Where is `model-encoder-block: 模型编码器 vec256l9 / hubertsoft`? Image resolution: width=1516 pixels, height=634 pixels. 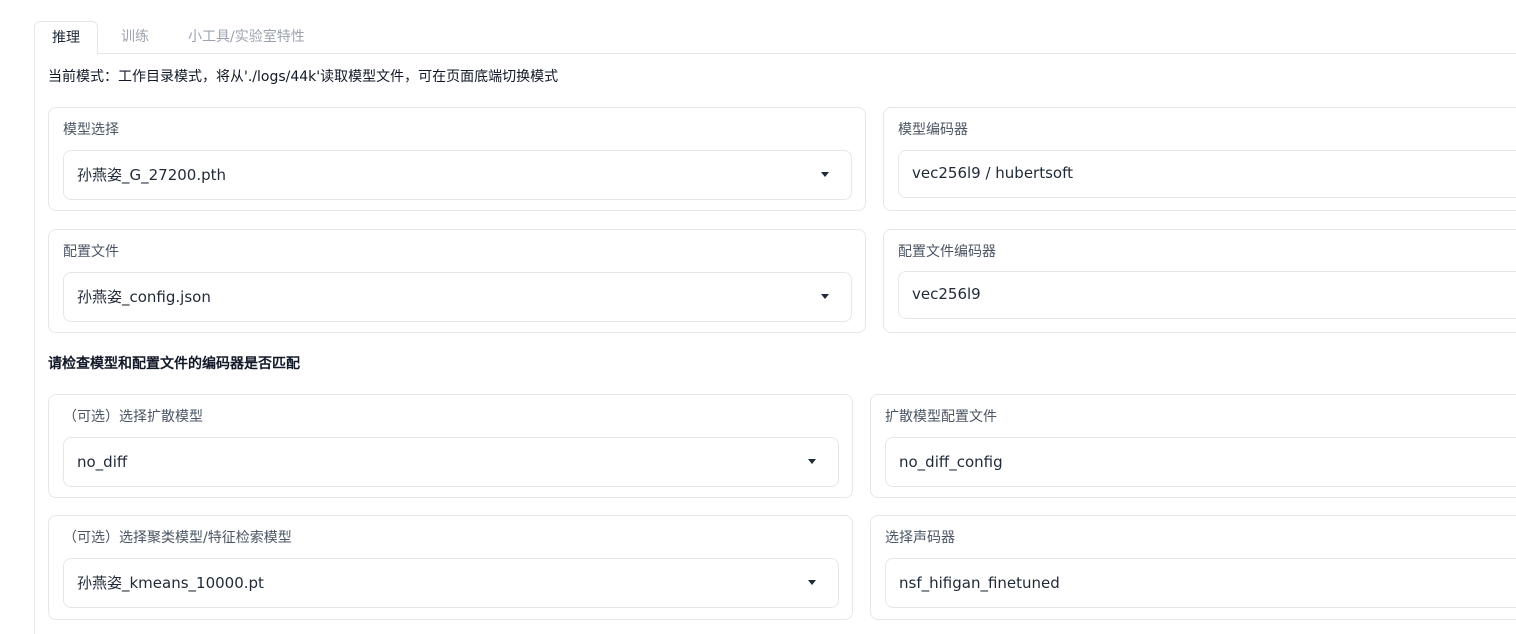 model-encoder-block: 模型编码器 vec256l9 / hubertsoft is located at coordinates (1199, 159).